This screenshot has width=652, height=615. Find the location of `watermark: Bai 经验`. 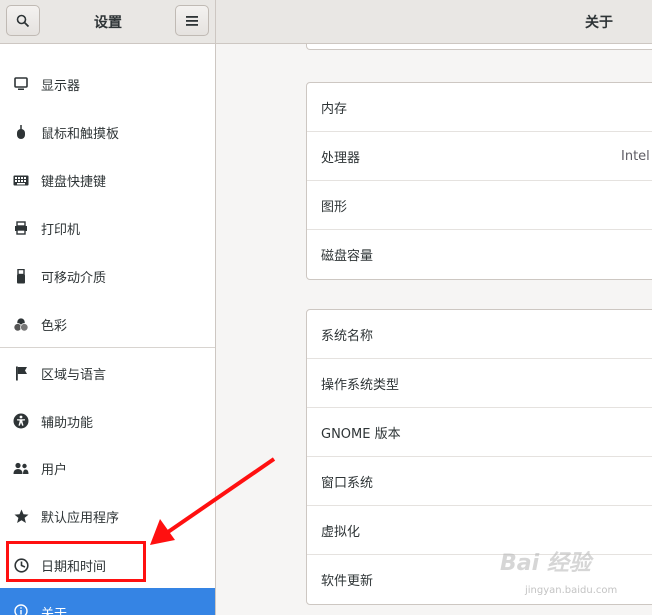

watermark: Bai 经验 is located at coordinates (545, 563).